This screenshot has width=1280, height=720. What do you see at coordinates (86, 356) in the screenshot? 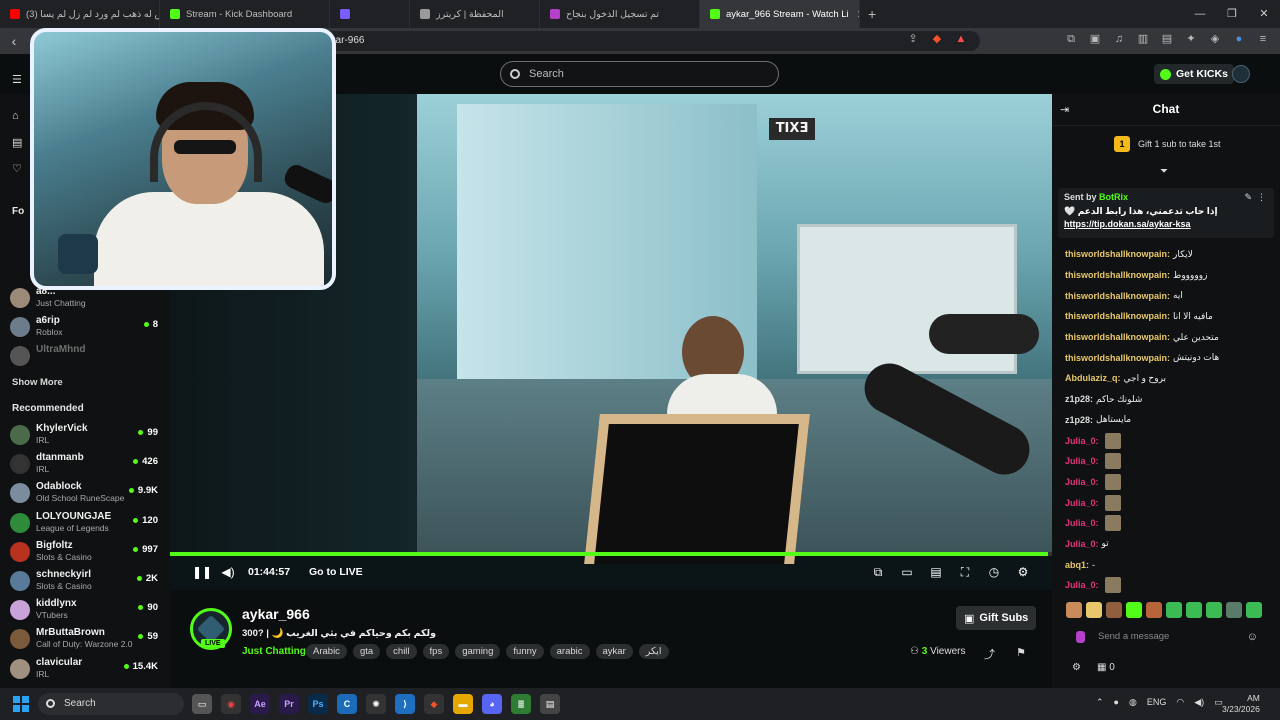
I see `sidebar-channel: UltraMhnd` at bounding box center [86, 356].